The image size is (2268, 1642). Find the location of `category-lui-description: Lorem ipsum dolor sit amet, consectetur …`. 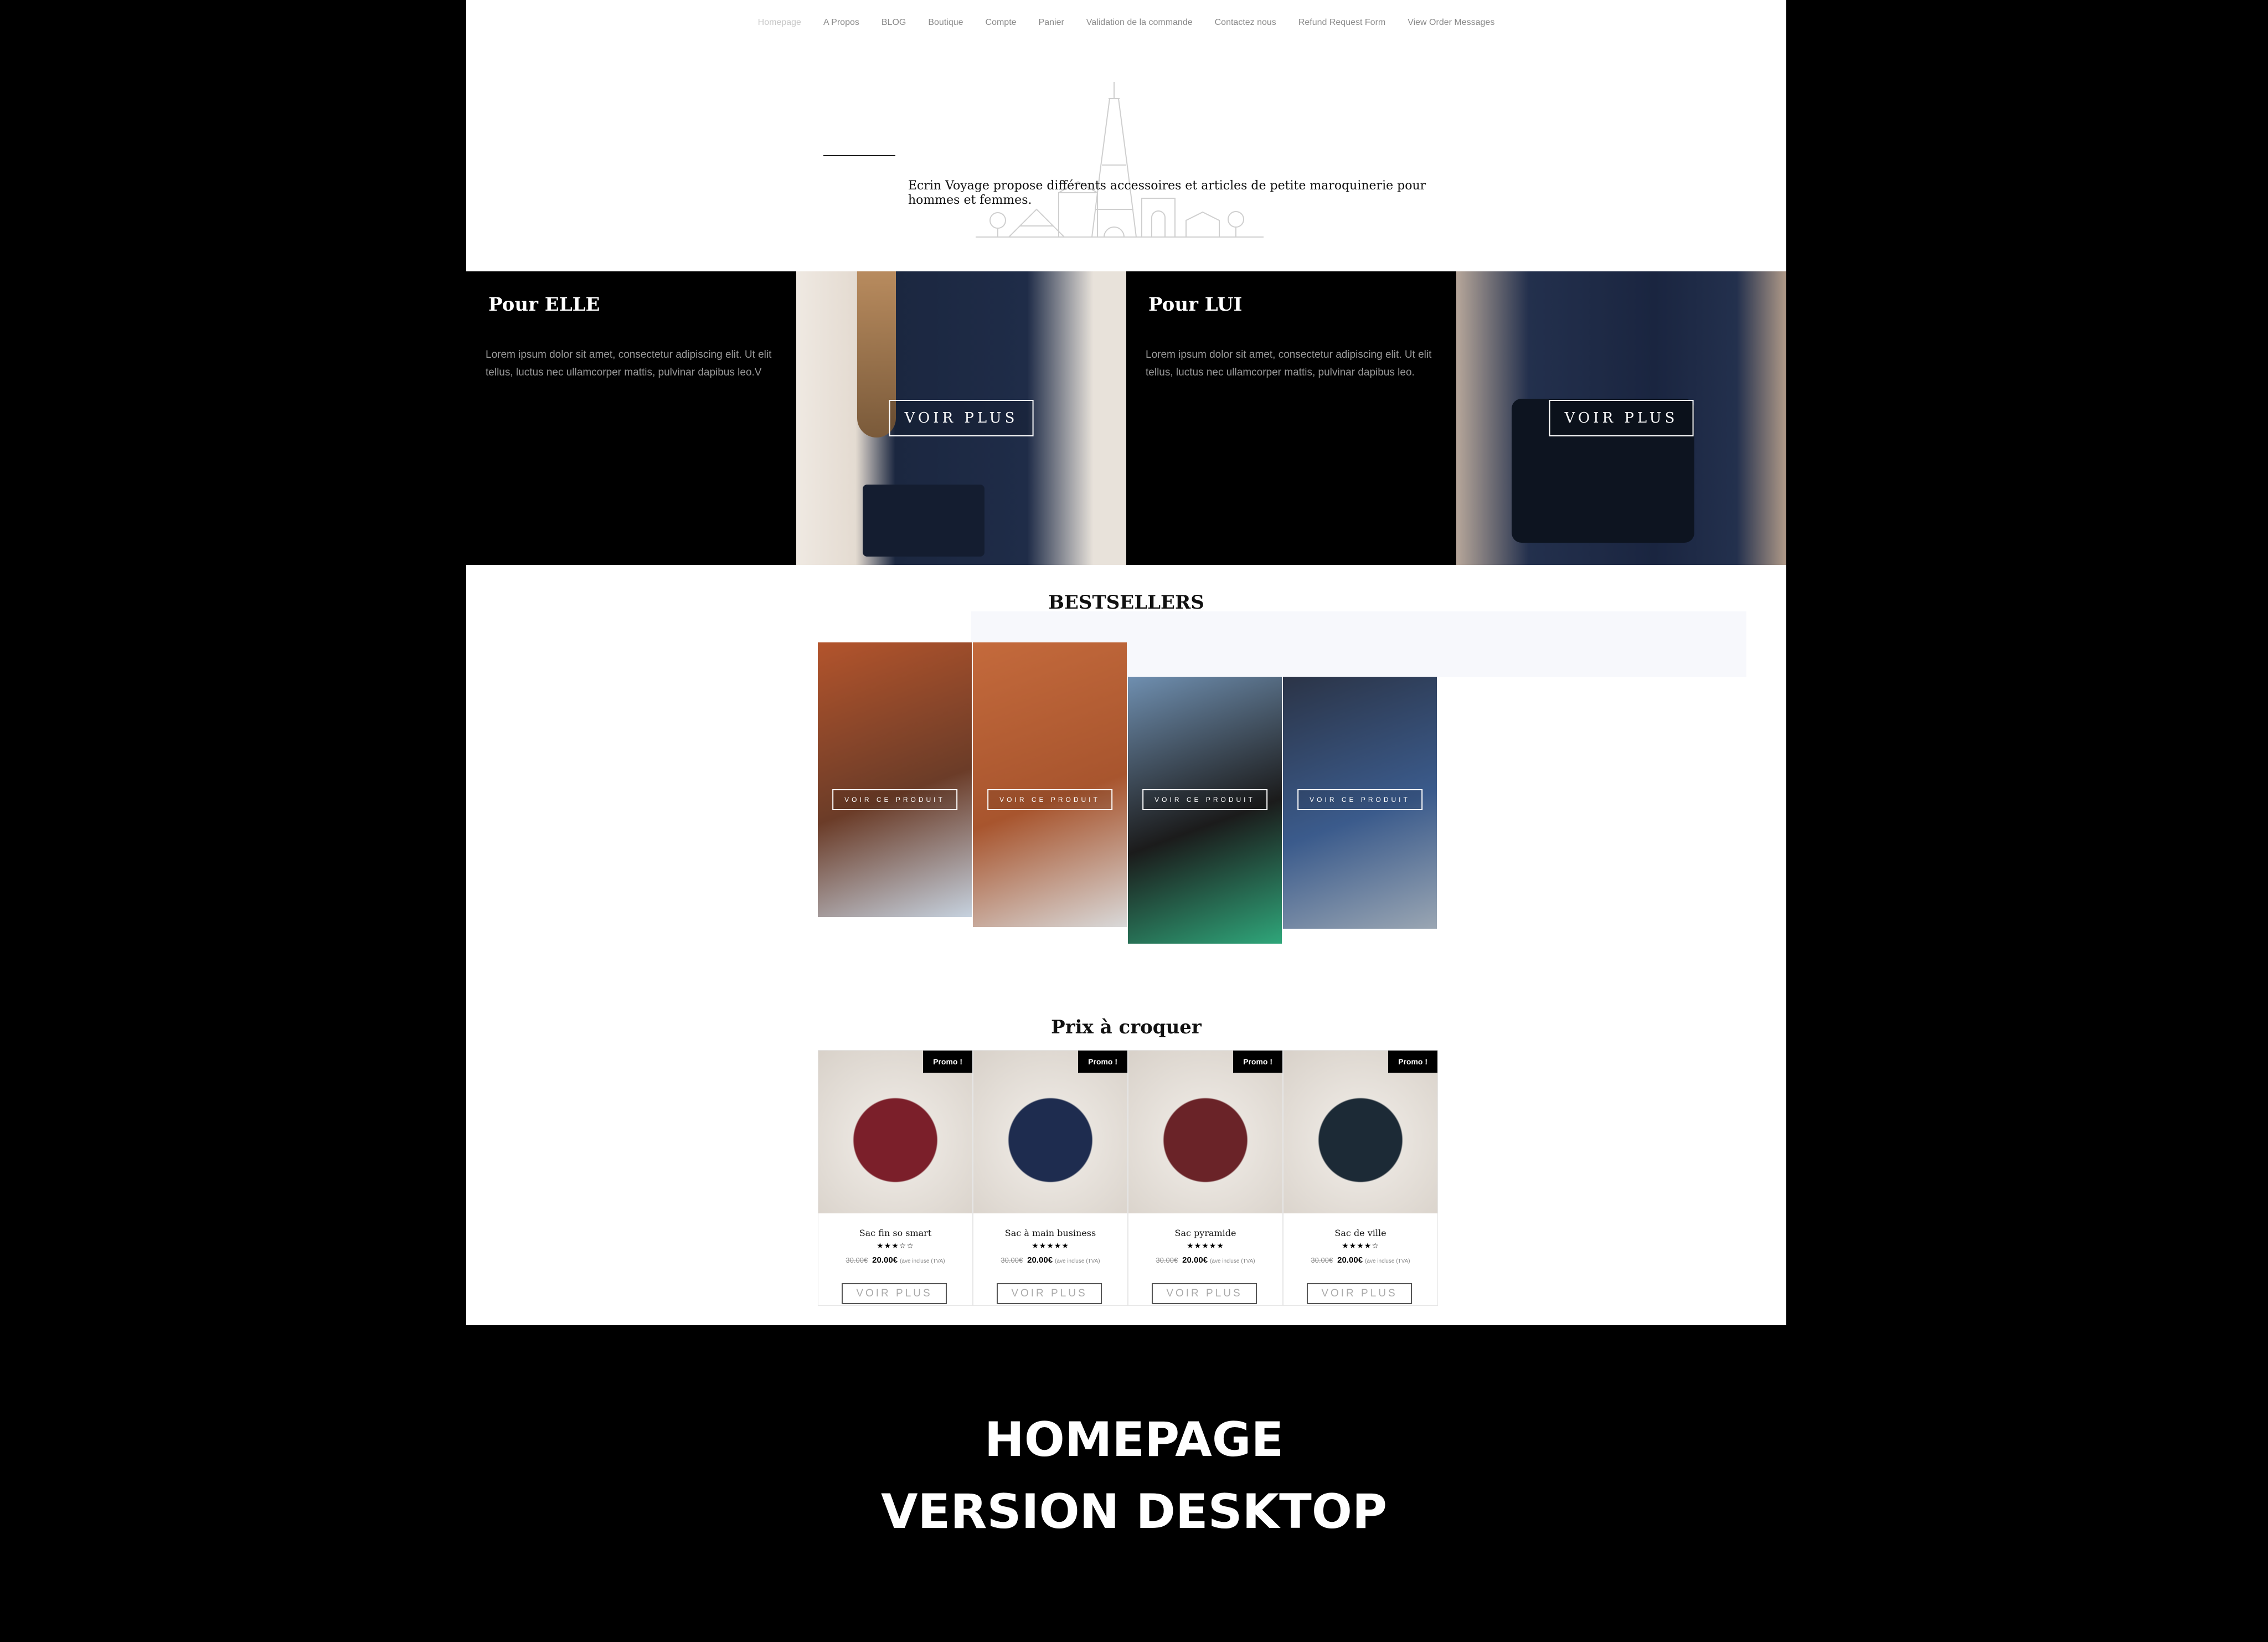

category-lui-description: Lorem ipsum dolor sit amet, consectetur … is located at coordinates (1289, 363).